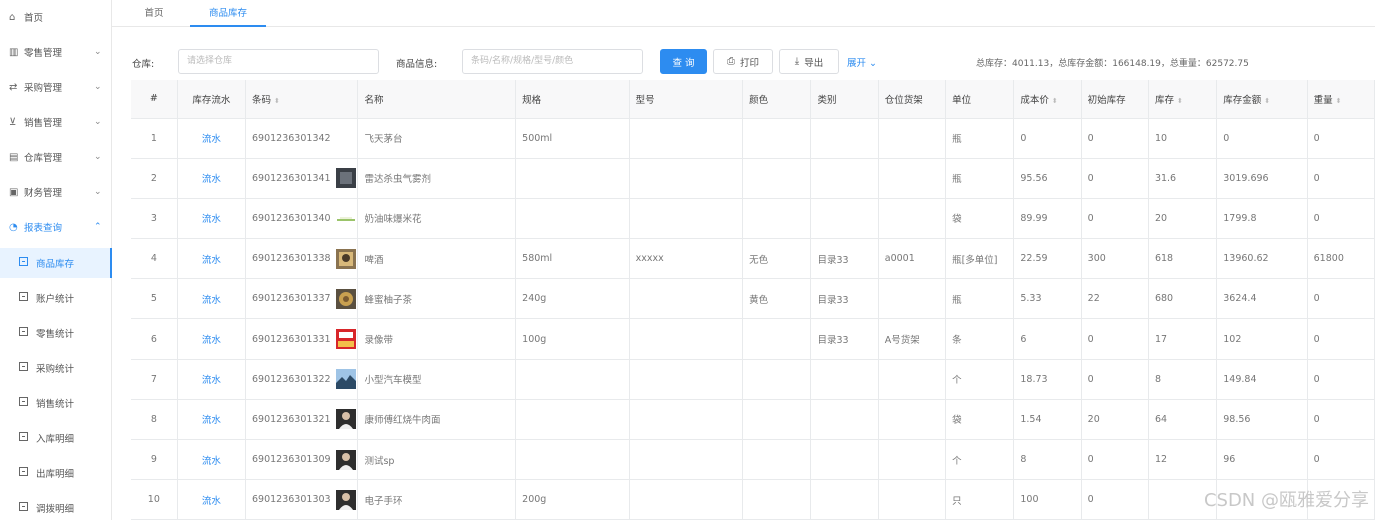 The image size is (1375, 520). What do you see at coordinates (1183, 460) in the screenshot?
I see `cell-stock: 12` at bounding box center [1183, 460].